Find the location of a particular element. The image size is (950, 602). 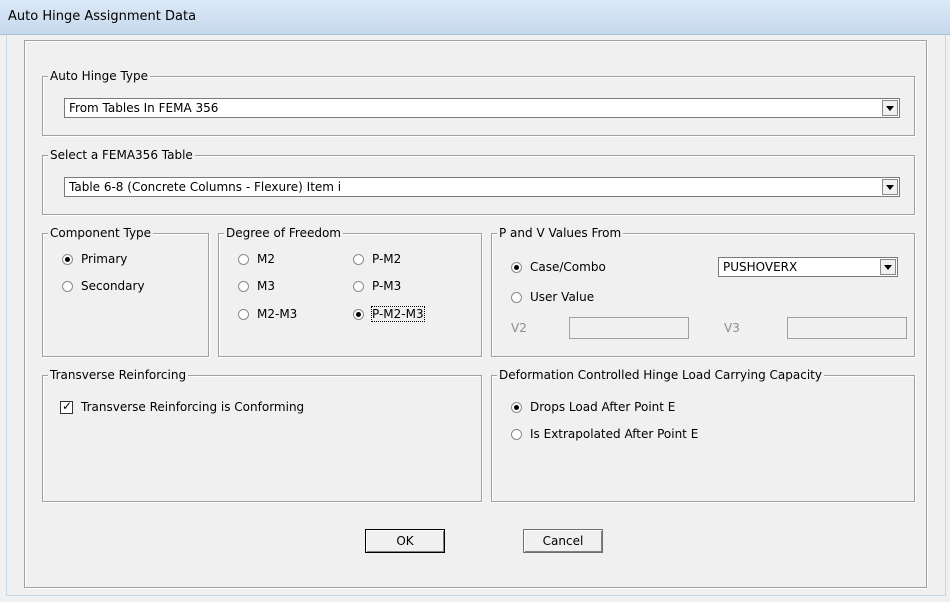

radio-m2-circle is located at coordinates (243, 259).